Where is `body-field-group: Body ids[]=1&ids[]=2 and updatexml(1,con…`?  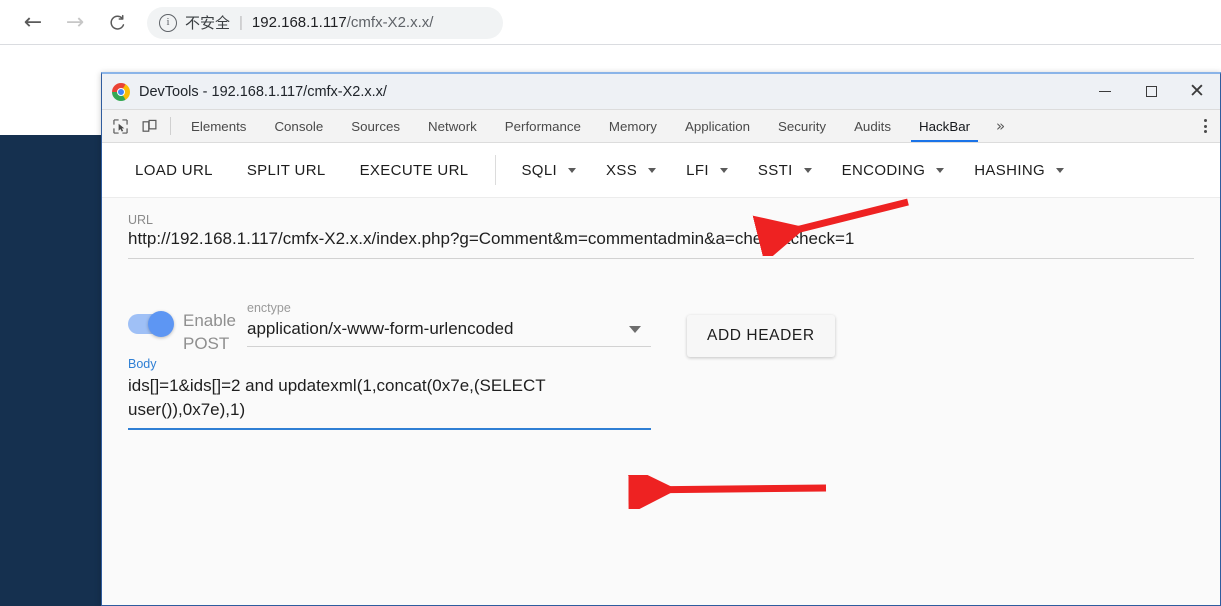
body-field-group: Body ids[]=1&ids[]=2 and updatexml(1,con… is located at coordinates (661, 393).